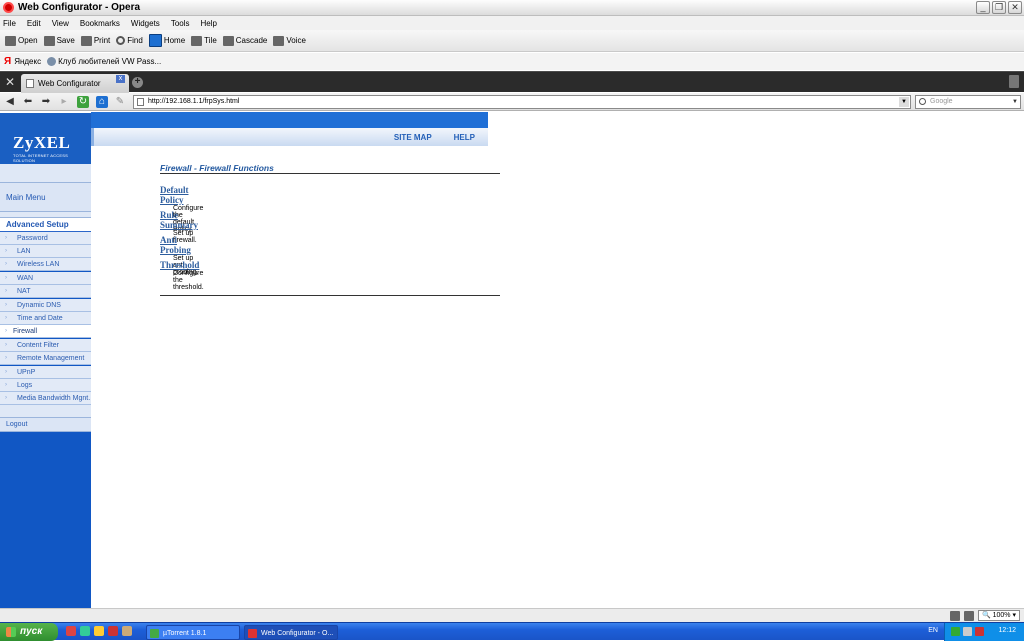 Image resolution: width=1024 pixels, height=641 pixels. I want to click on bookmark-yandex: Я Яндекс, so click(22, 61).